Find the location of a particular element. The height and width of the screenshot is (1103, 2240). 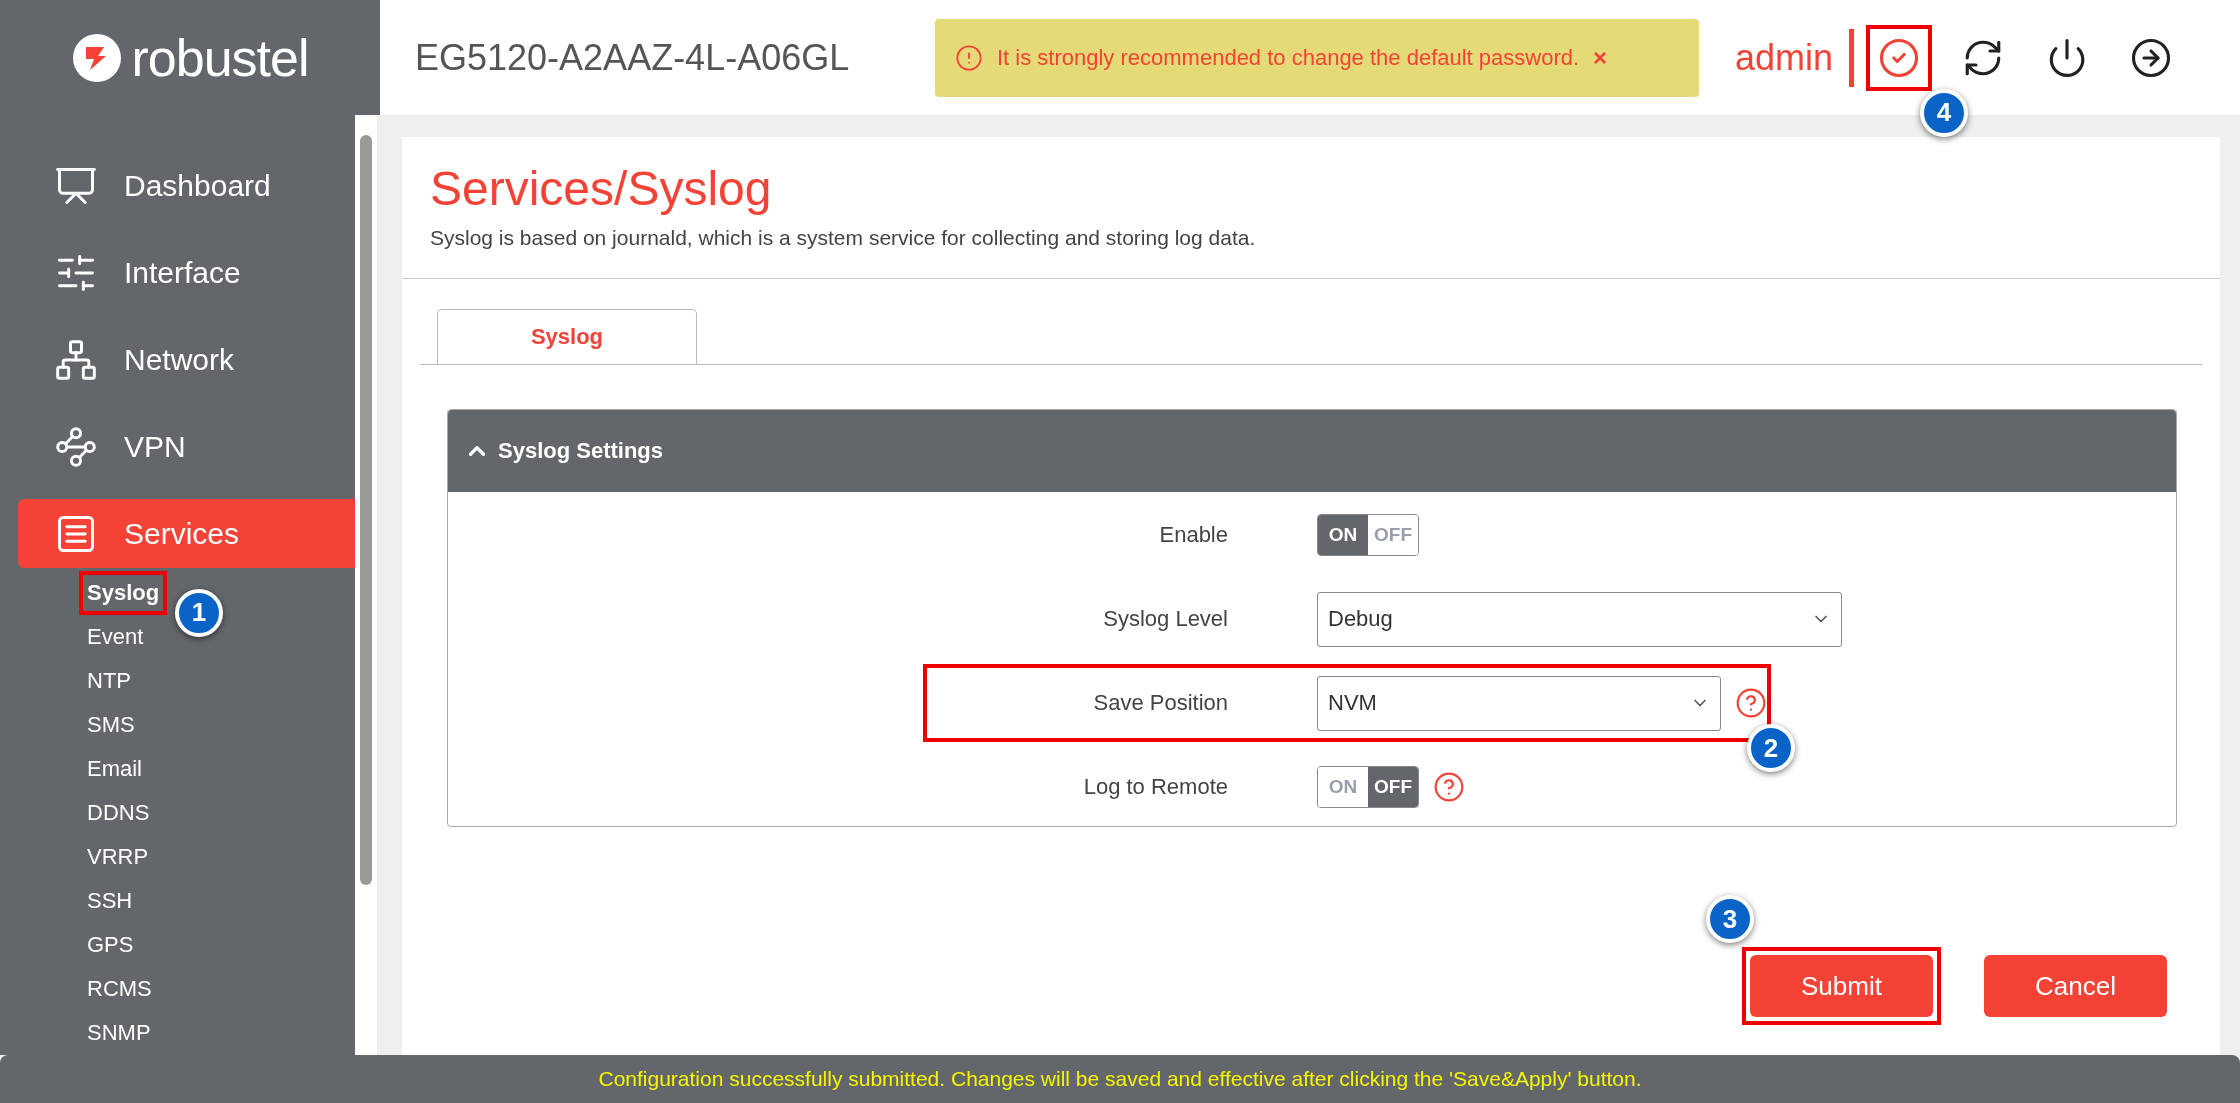

panel-header: Syslog Settings is located at coordinates (1312, 451).